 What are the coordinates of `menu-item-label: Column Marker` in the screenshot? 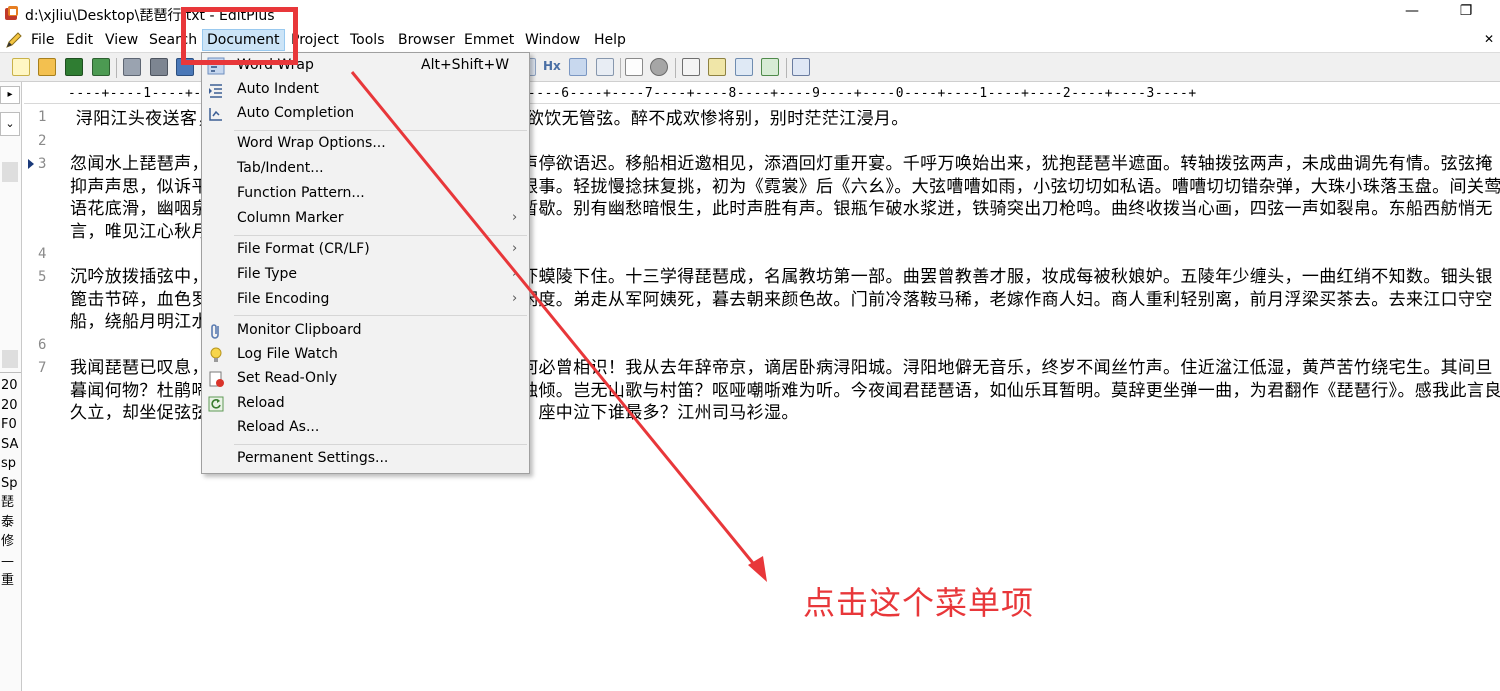 It's located at (290, 218).